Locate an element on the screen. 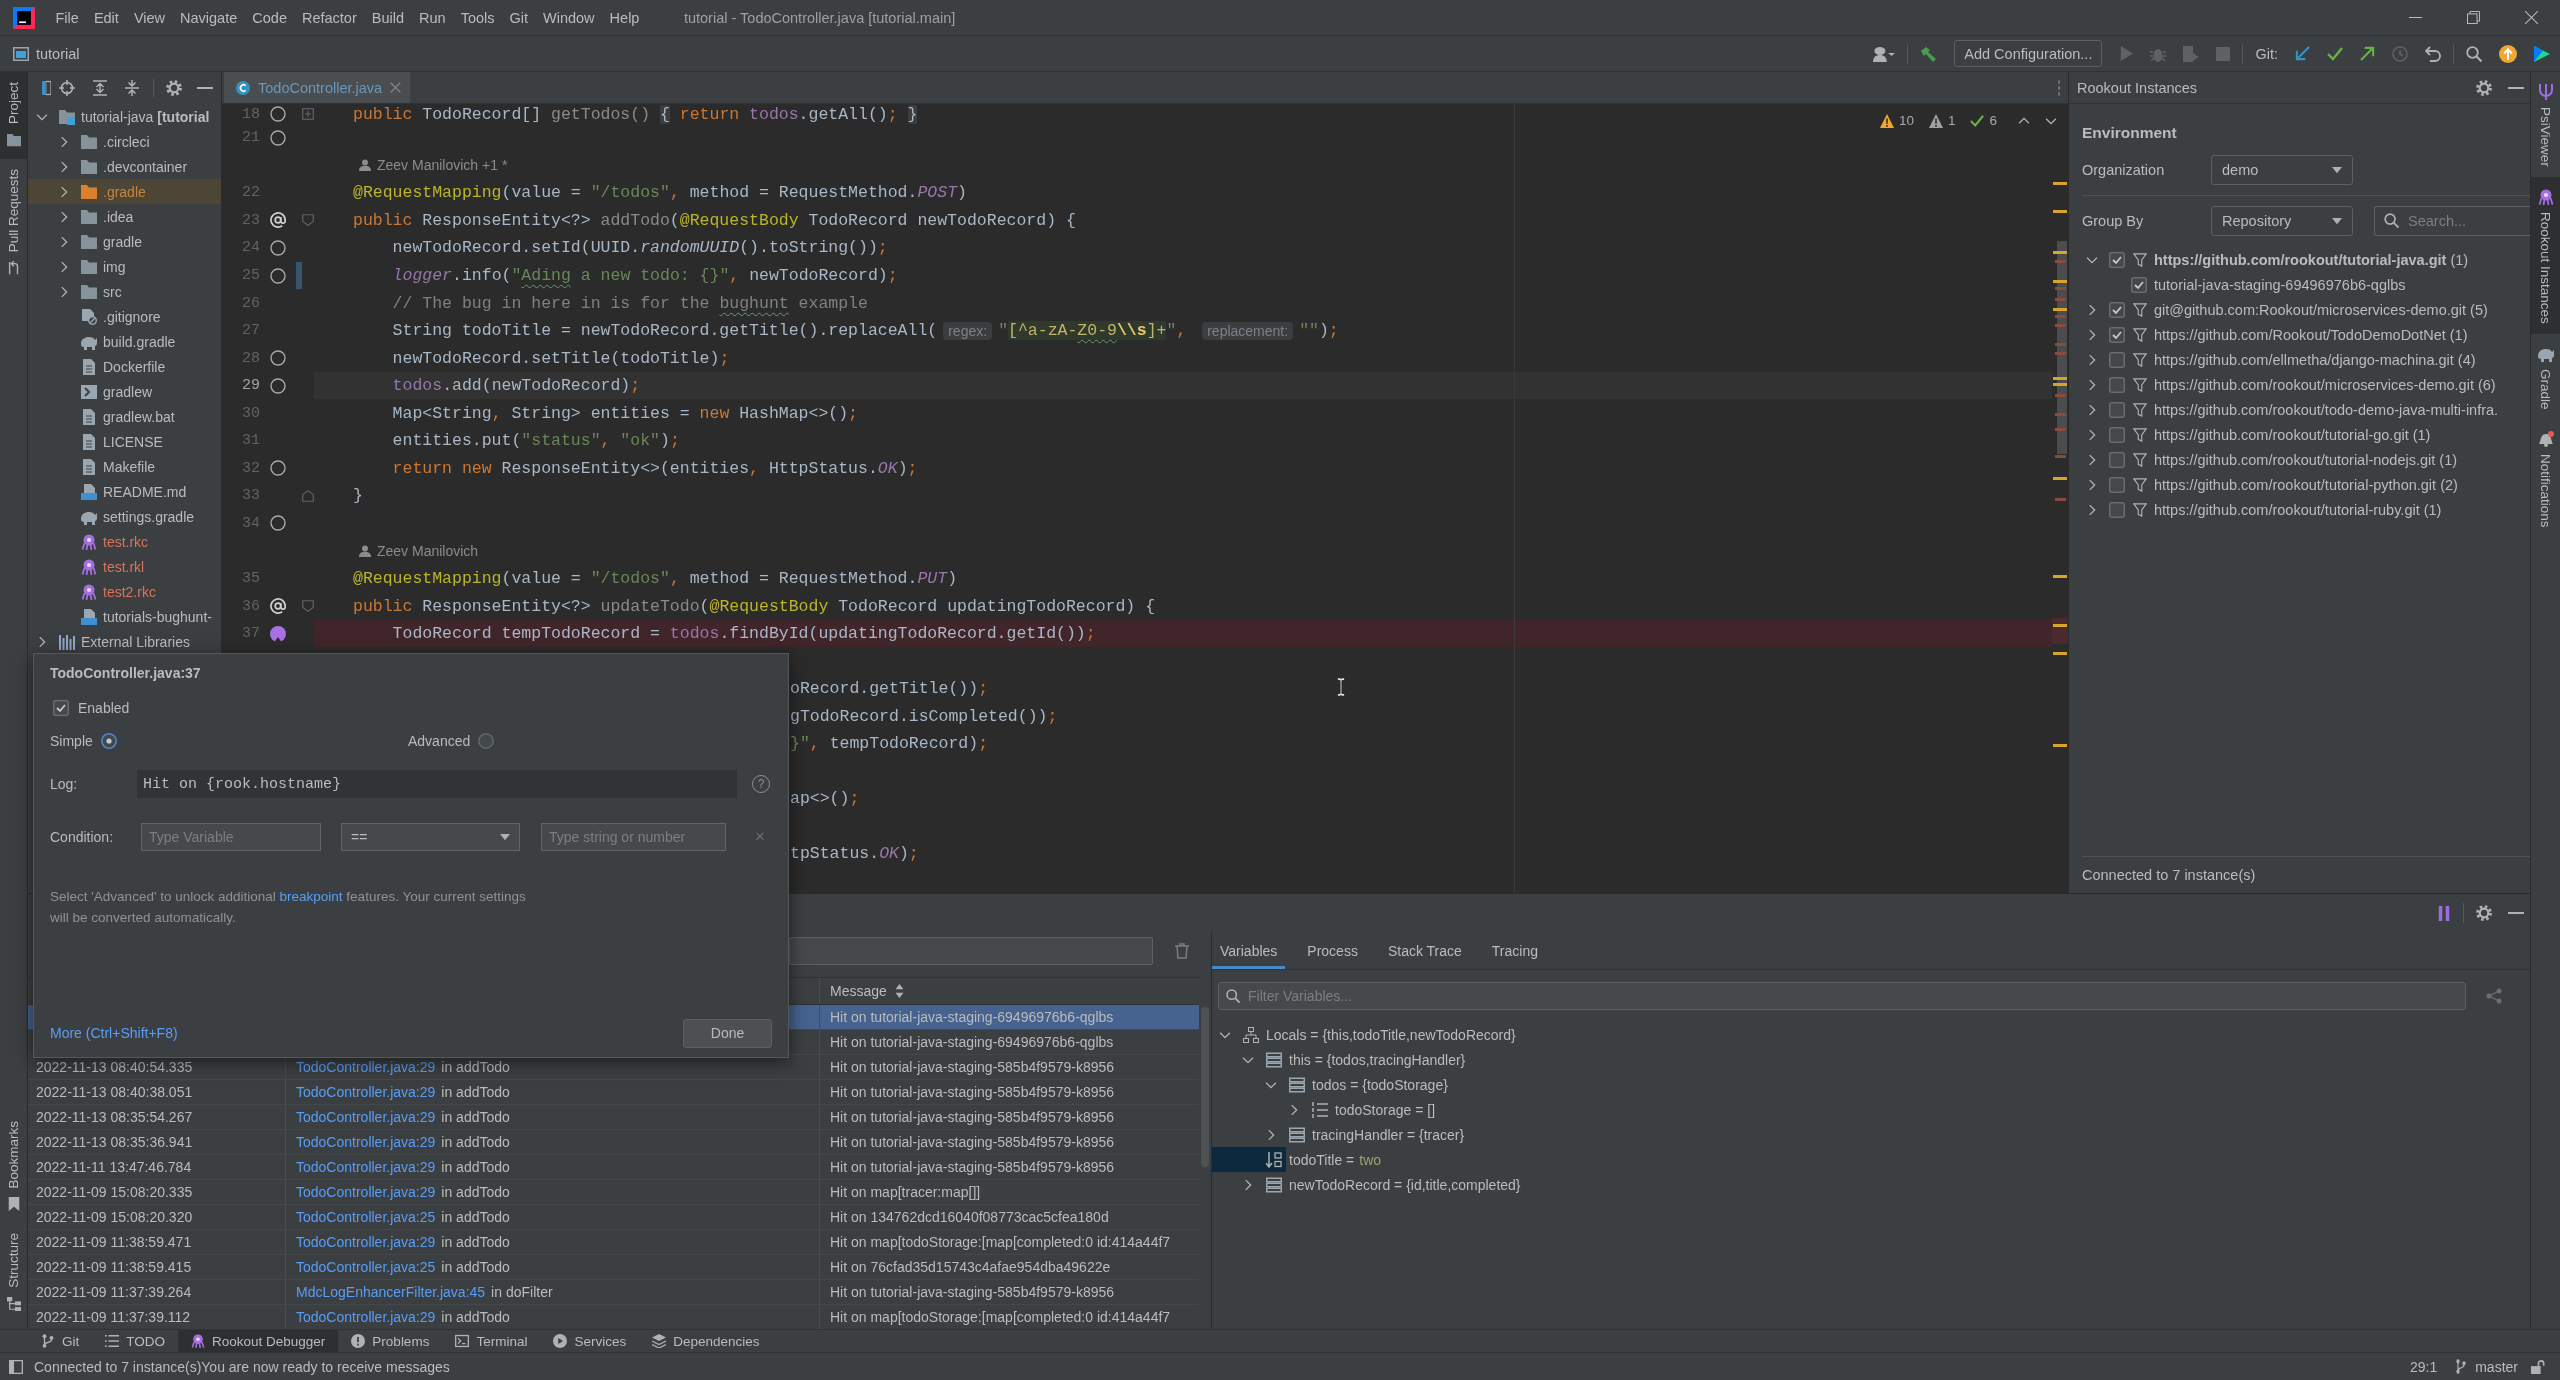 Image resolution: width=2560 pixels, height=1380 pixels. tree-item: gradlew is located at coordinates (124, 391).